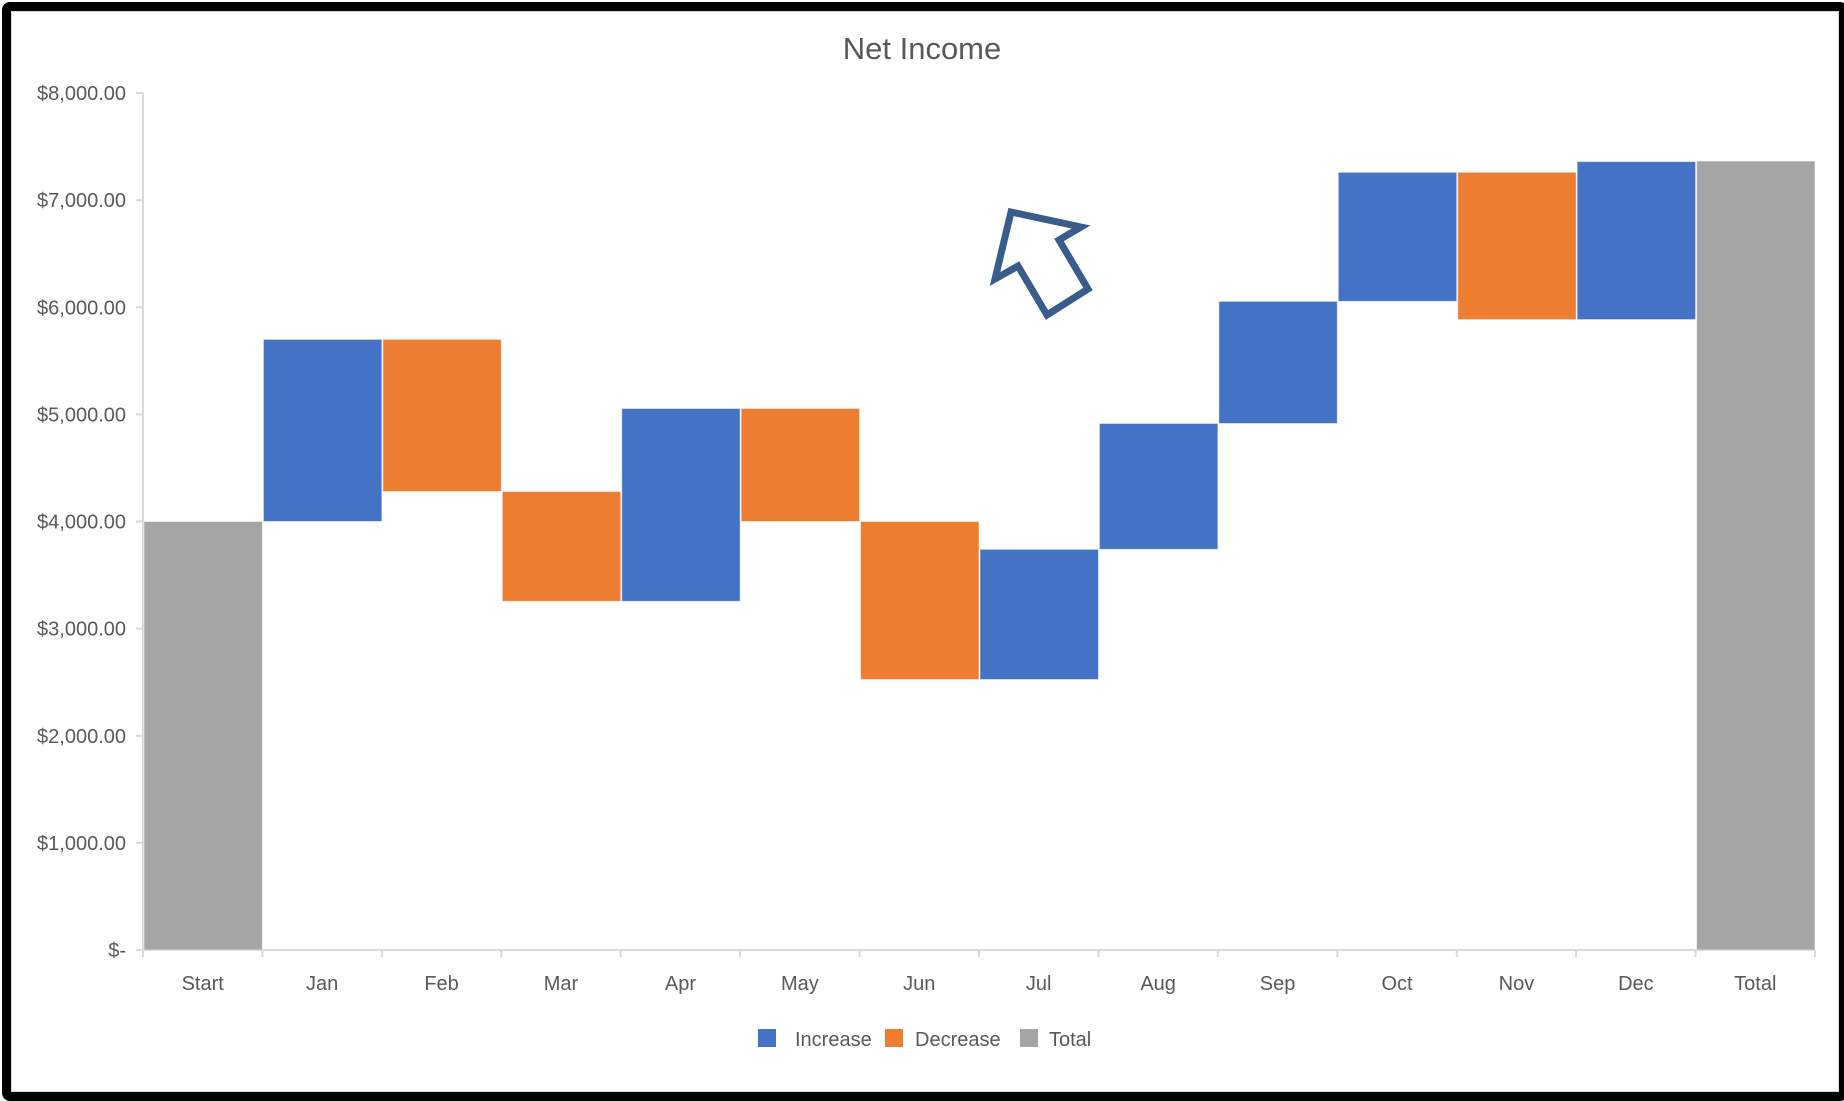 The image size is (1844, 1101). I want to click on y-tick-label: $6,000.00, so click(81, 308).